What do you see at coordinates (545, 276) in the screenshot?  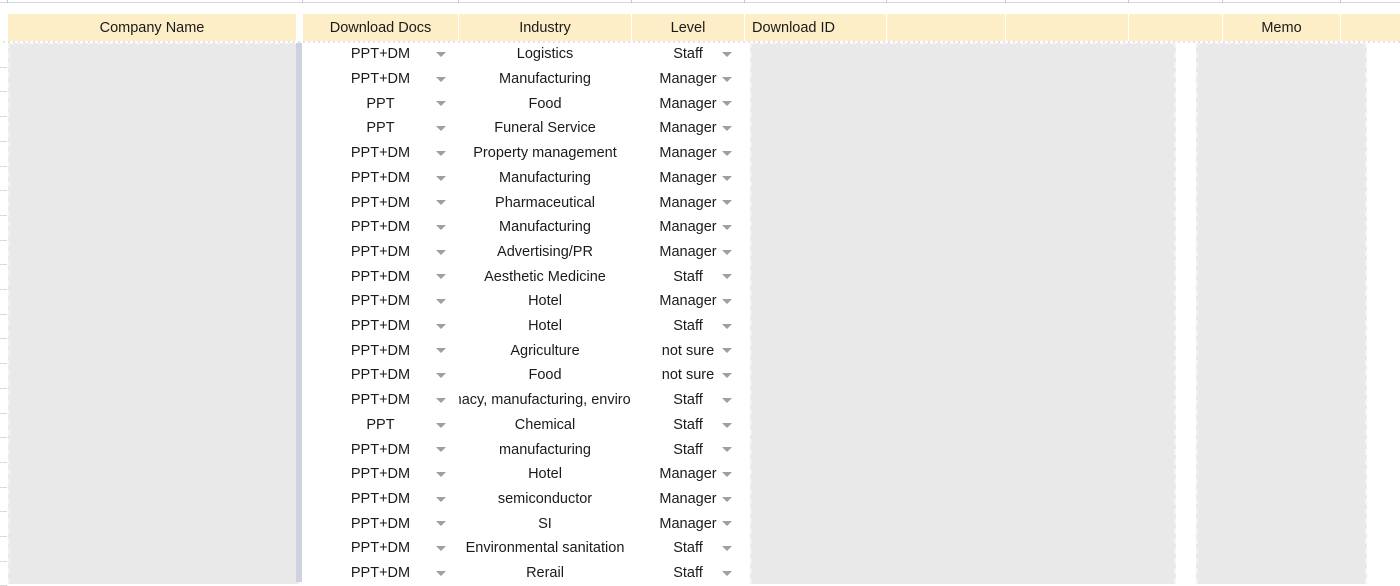 I see `cell-industry: Aesthetic Medicine` at bounding box center [545, 276].